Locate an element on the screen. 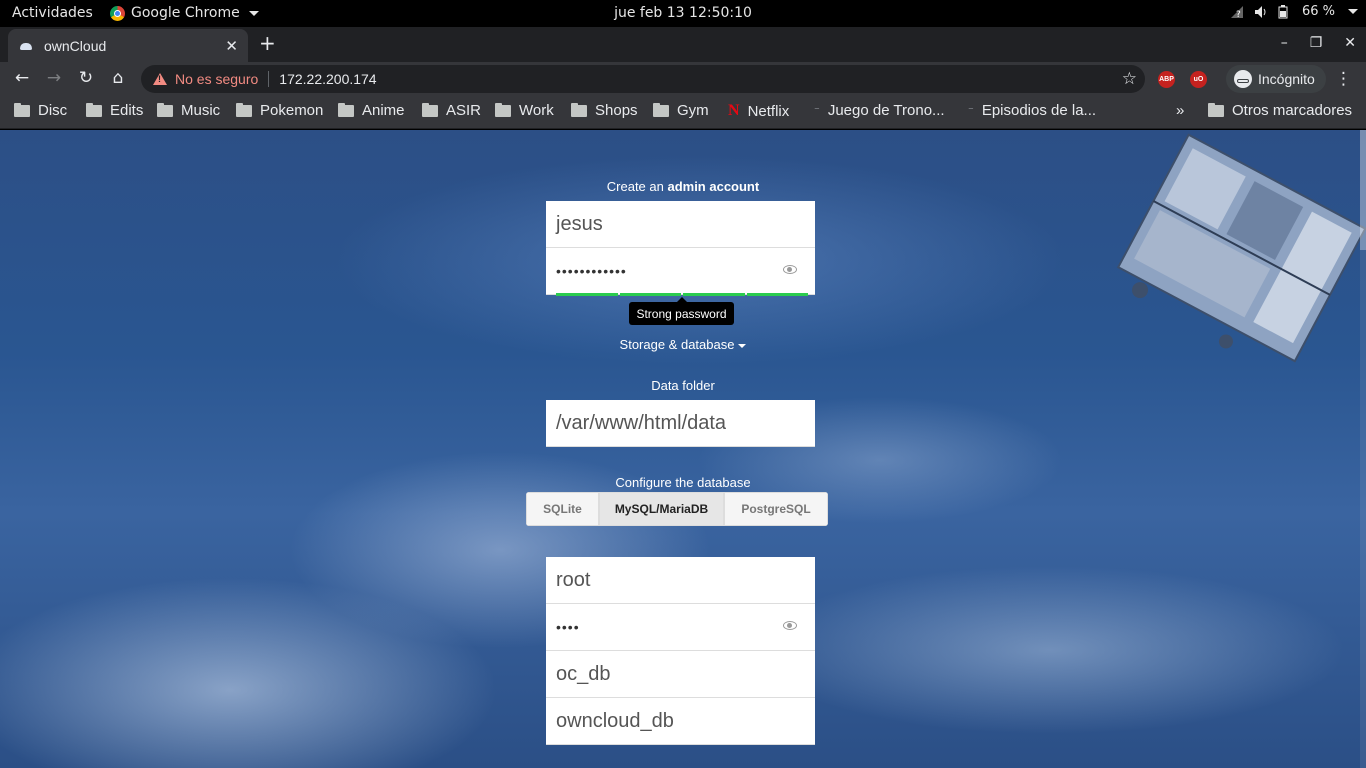 The width and height of the screenshot is (1366, 768). satellite-background-image is located at coordinates (1241, 248).